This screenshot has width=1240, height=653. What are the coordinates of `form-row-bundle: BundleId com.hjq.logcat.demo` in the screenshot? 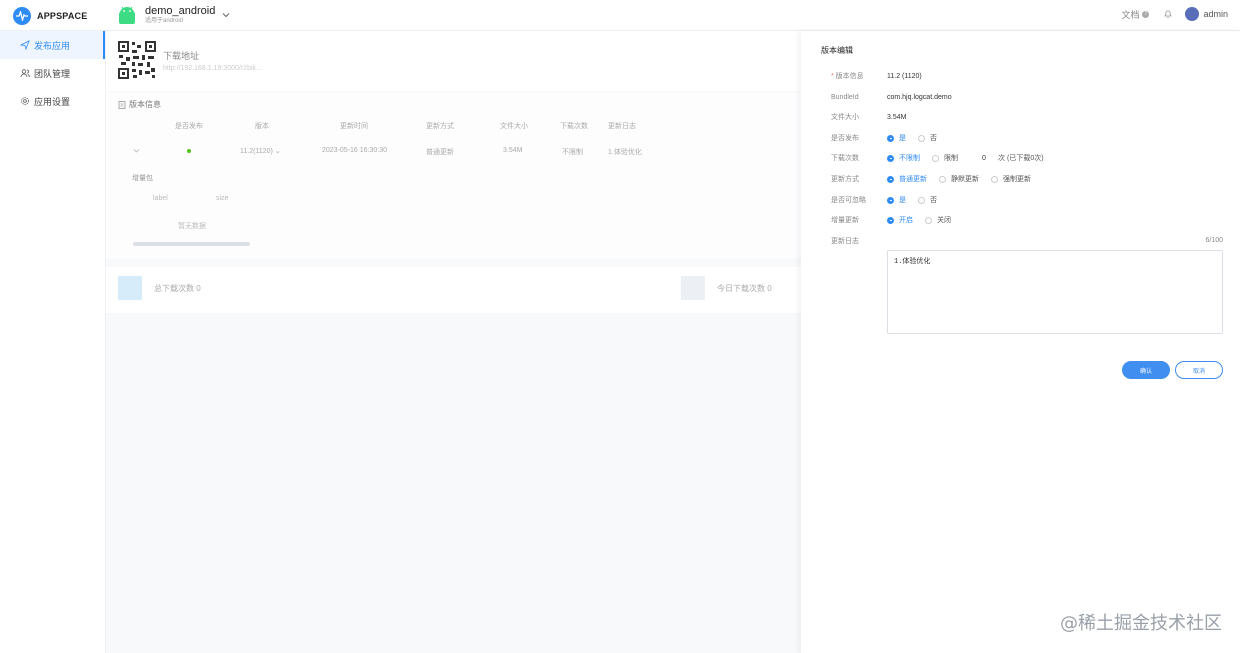 It's located at (1020, 97).